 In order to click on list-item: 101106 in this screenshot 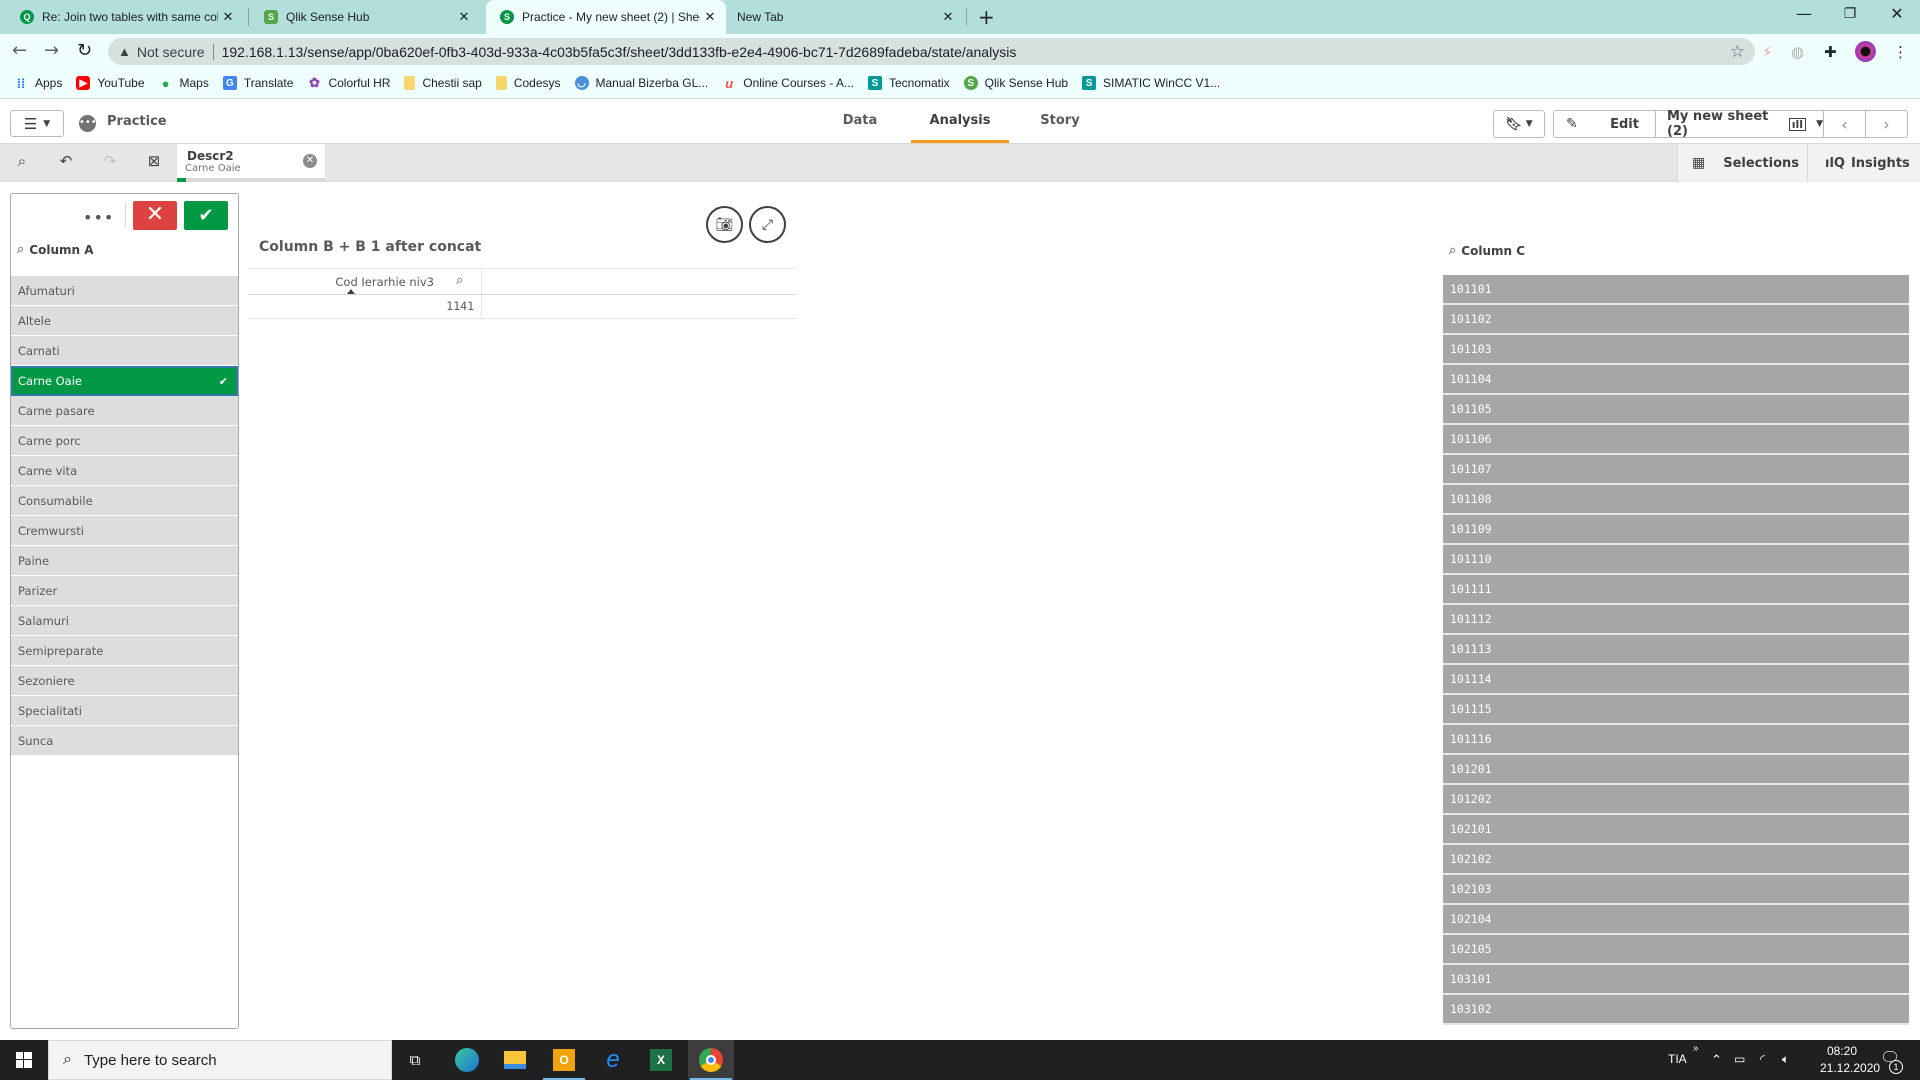, I will do `click(1676, 440)`.